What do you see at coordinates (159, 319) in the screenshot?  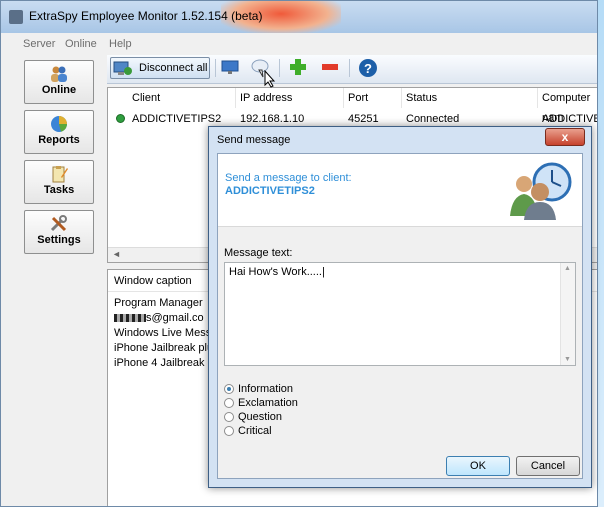 I see `list-item: s@gmail.co` at bounding box center [159, 319].